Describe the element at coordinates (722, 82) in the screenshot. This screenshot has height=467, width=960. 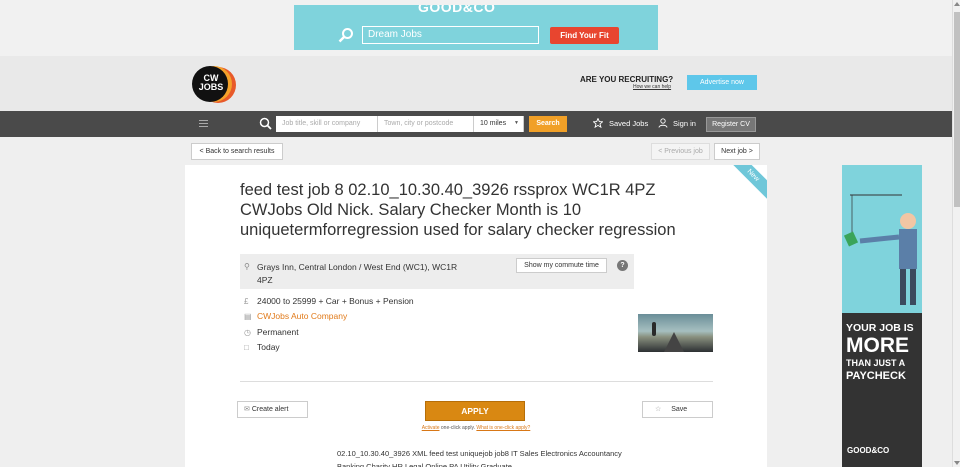
I see `advertise-now-button: Advertise now` at that location.